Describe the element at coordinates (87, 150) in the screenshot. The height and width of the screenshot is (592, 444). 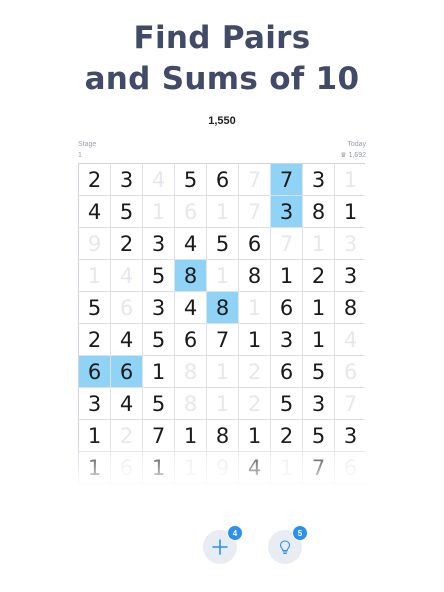
I see `stage-info: Stage 1` at that location.